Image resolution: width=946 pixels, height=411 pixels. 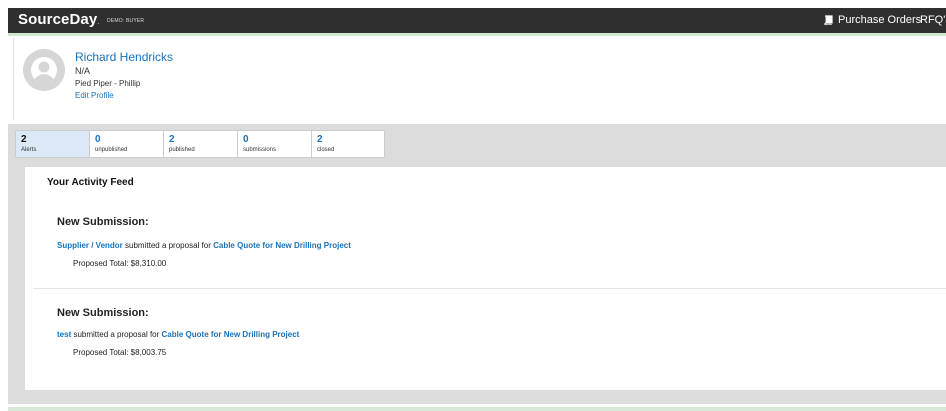 What do you see at coordinates (90, 182) in the screenshot?
I see `activity-feed-title: Your Activity Feed` at bounding box center [90, 182].